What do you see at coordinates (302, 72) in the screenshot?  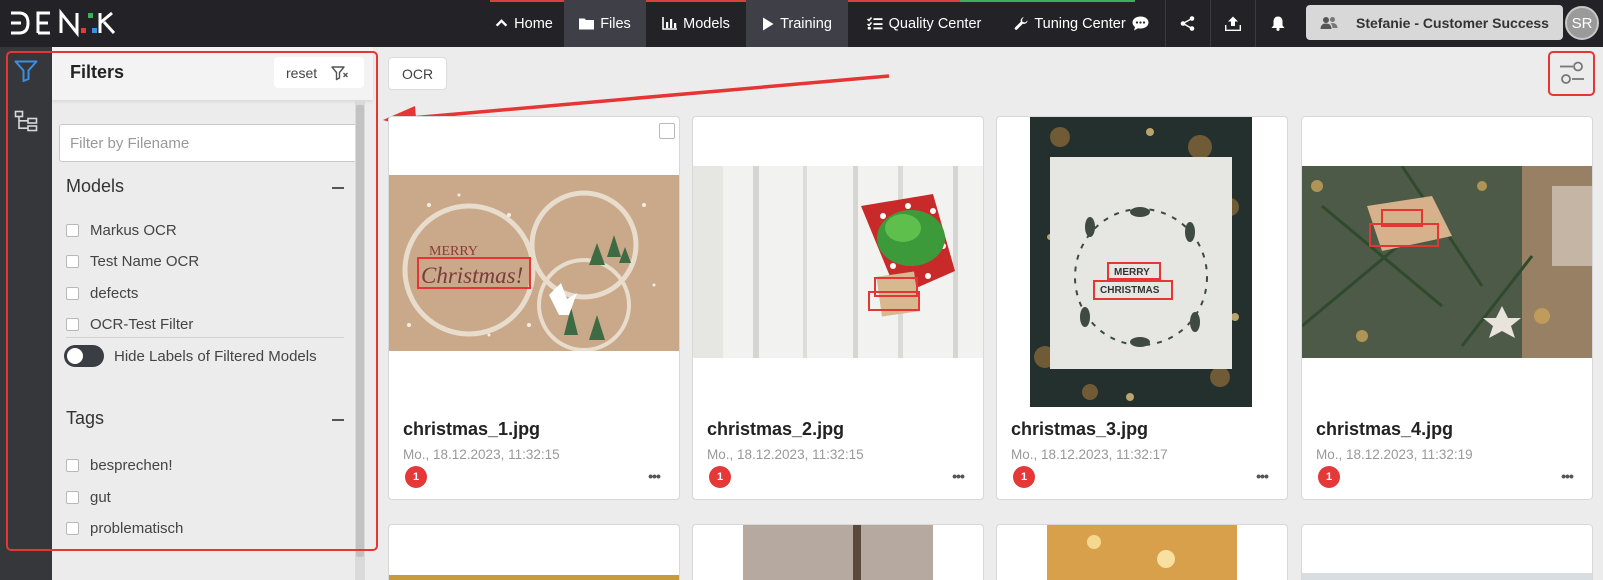 I see `reset-label: reset` at bounding box center [302, 72].